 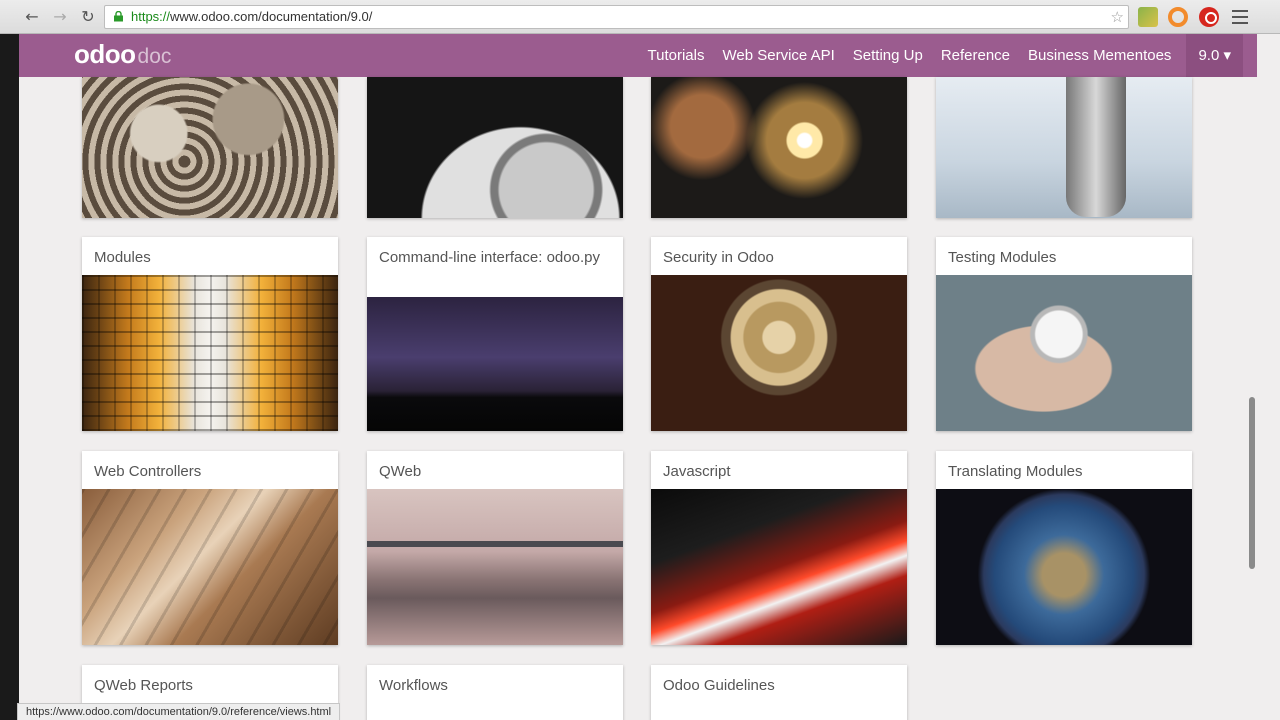 I want to click on card-command-line: Command-line interface: odoo.py, so click(x=495, y=334).